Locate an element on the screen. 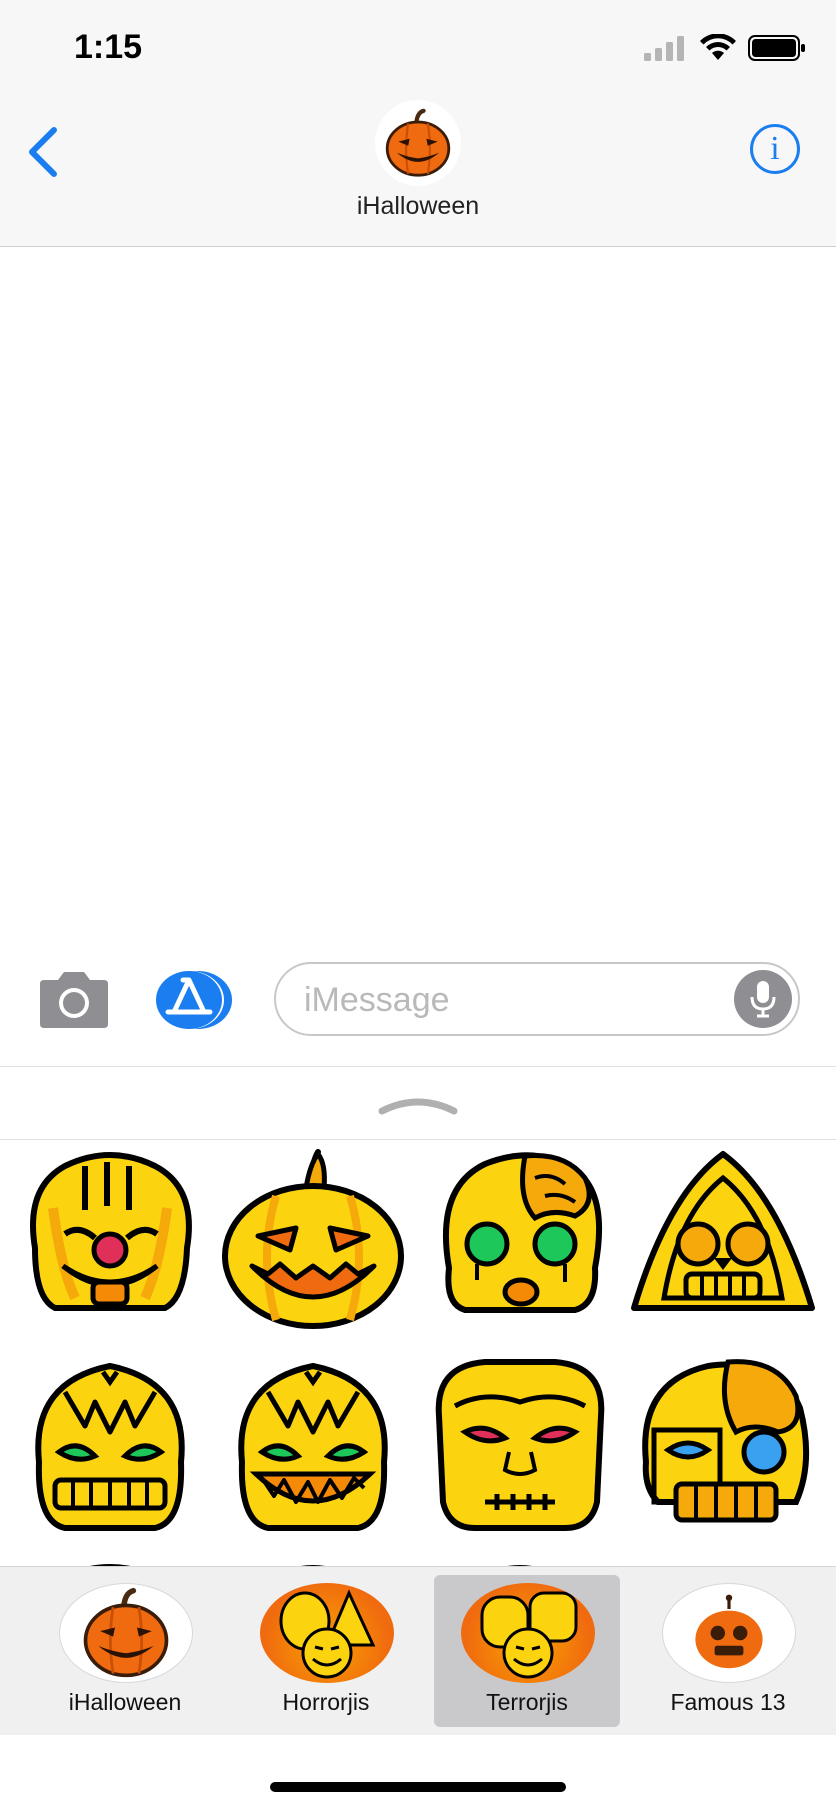 The height and width of the screenshot is (1811, 836). dictation-button is located at coordinates (763, 999).